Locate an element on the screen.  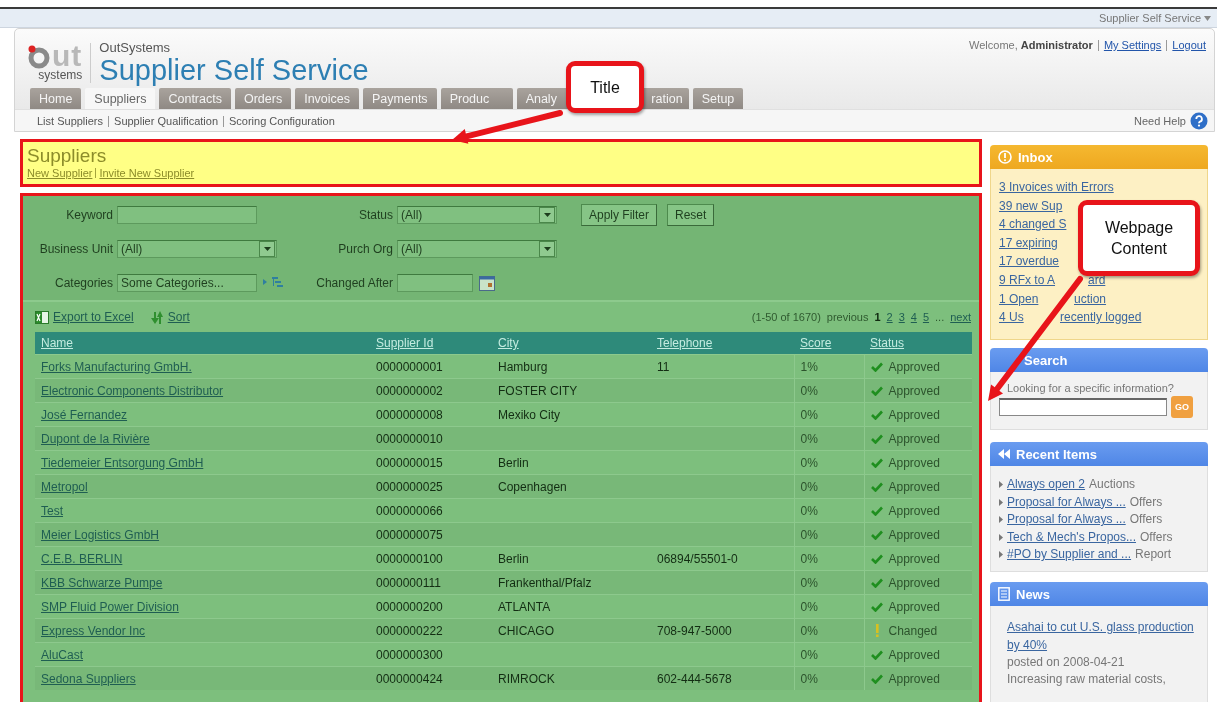
logo-caption: systems is located at coordinates (60, 75).